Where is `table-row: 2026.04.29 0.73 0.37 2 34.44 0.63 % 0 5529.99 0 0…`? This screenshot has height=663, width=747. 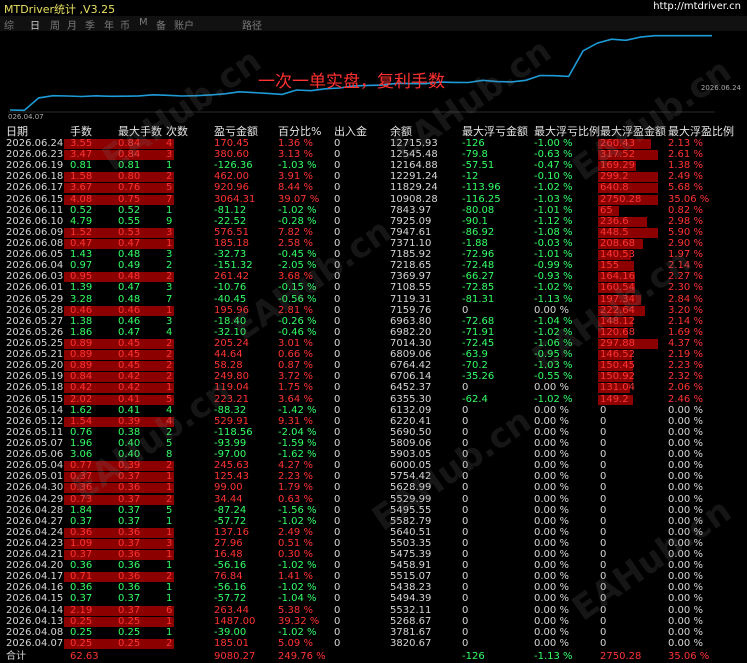
table-row: 2026.04.29 0.73 0.37 2 34.44 0.63 % 0 5529.99 0 0… is located at coordinates (373, 499).